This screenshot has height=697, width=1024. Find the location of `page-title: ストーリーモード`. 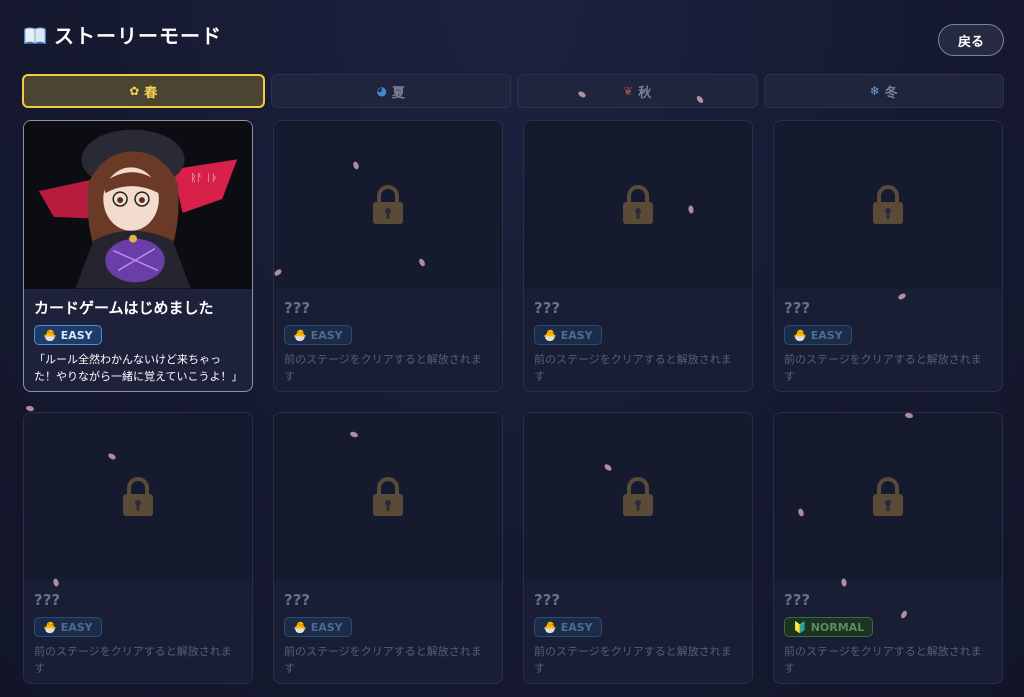

page-title: ストーリーモード is located at coordinates (138, 36).